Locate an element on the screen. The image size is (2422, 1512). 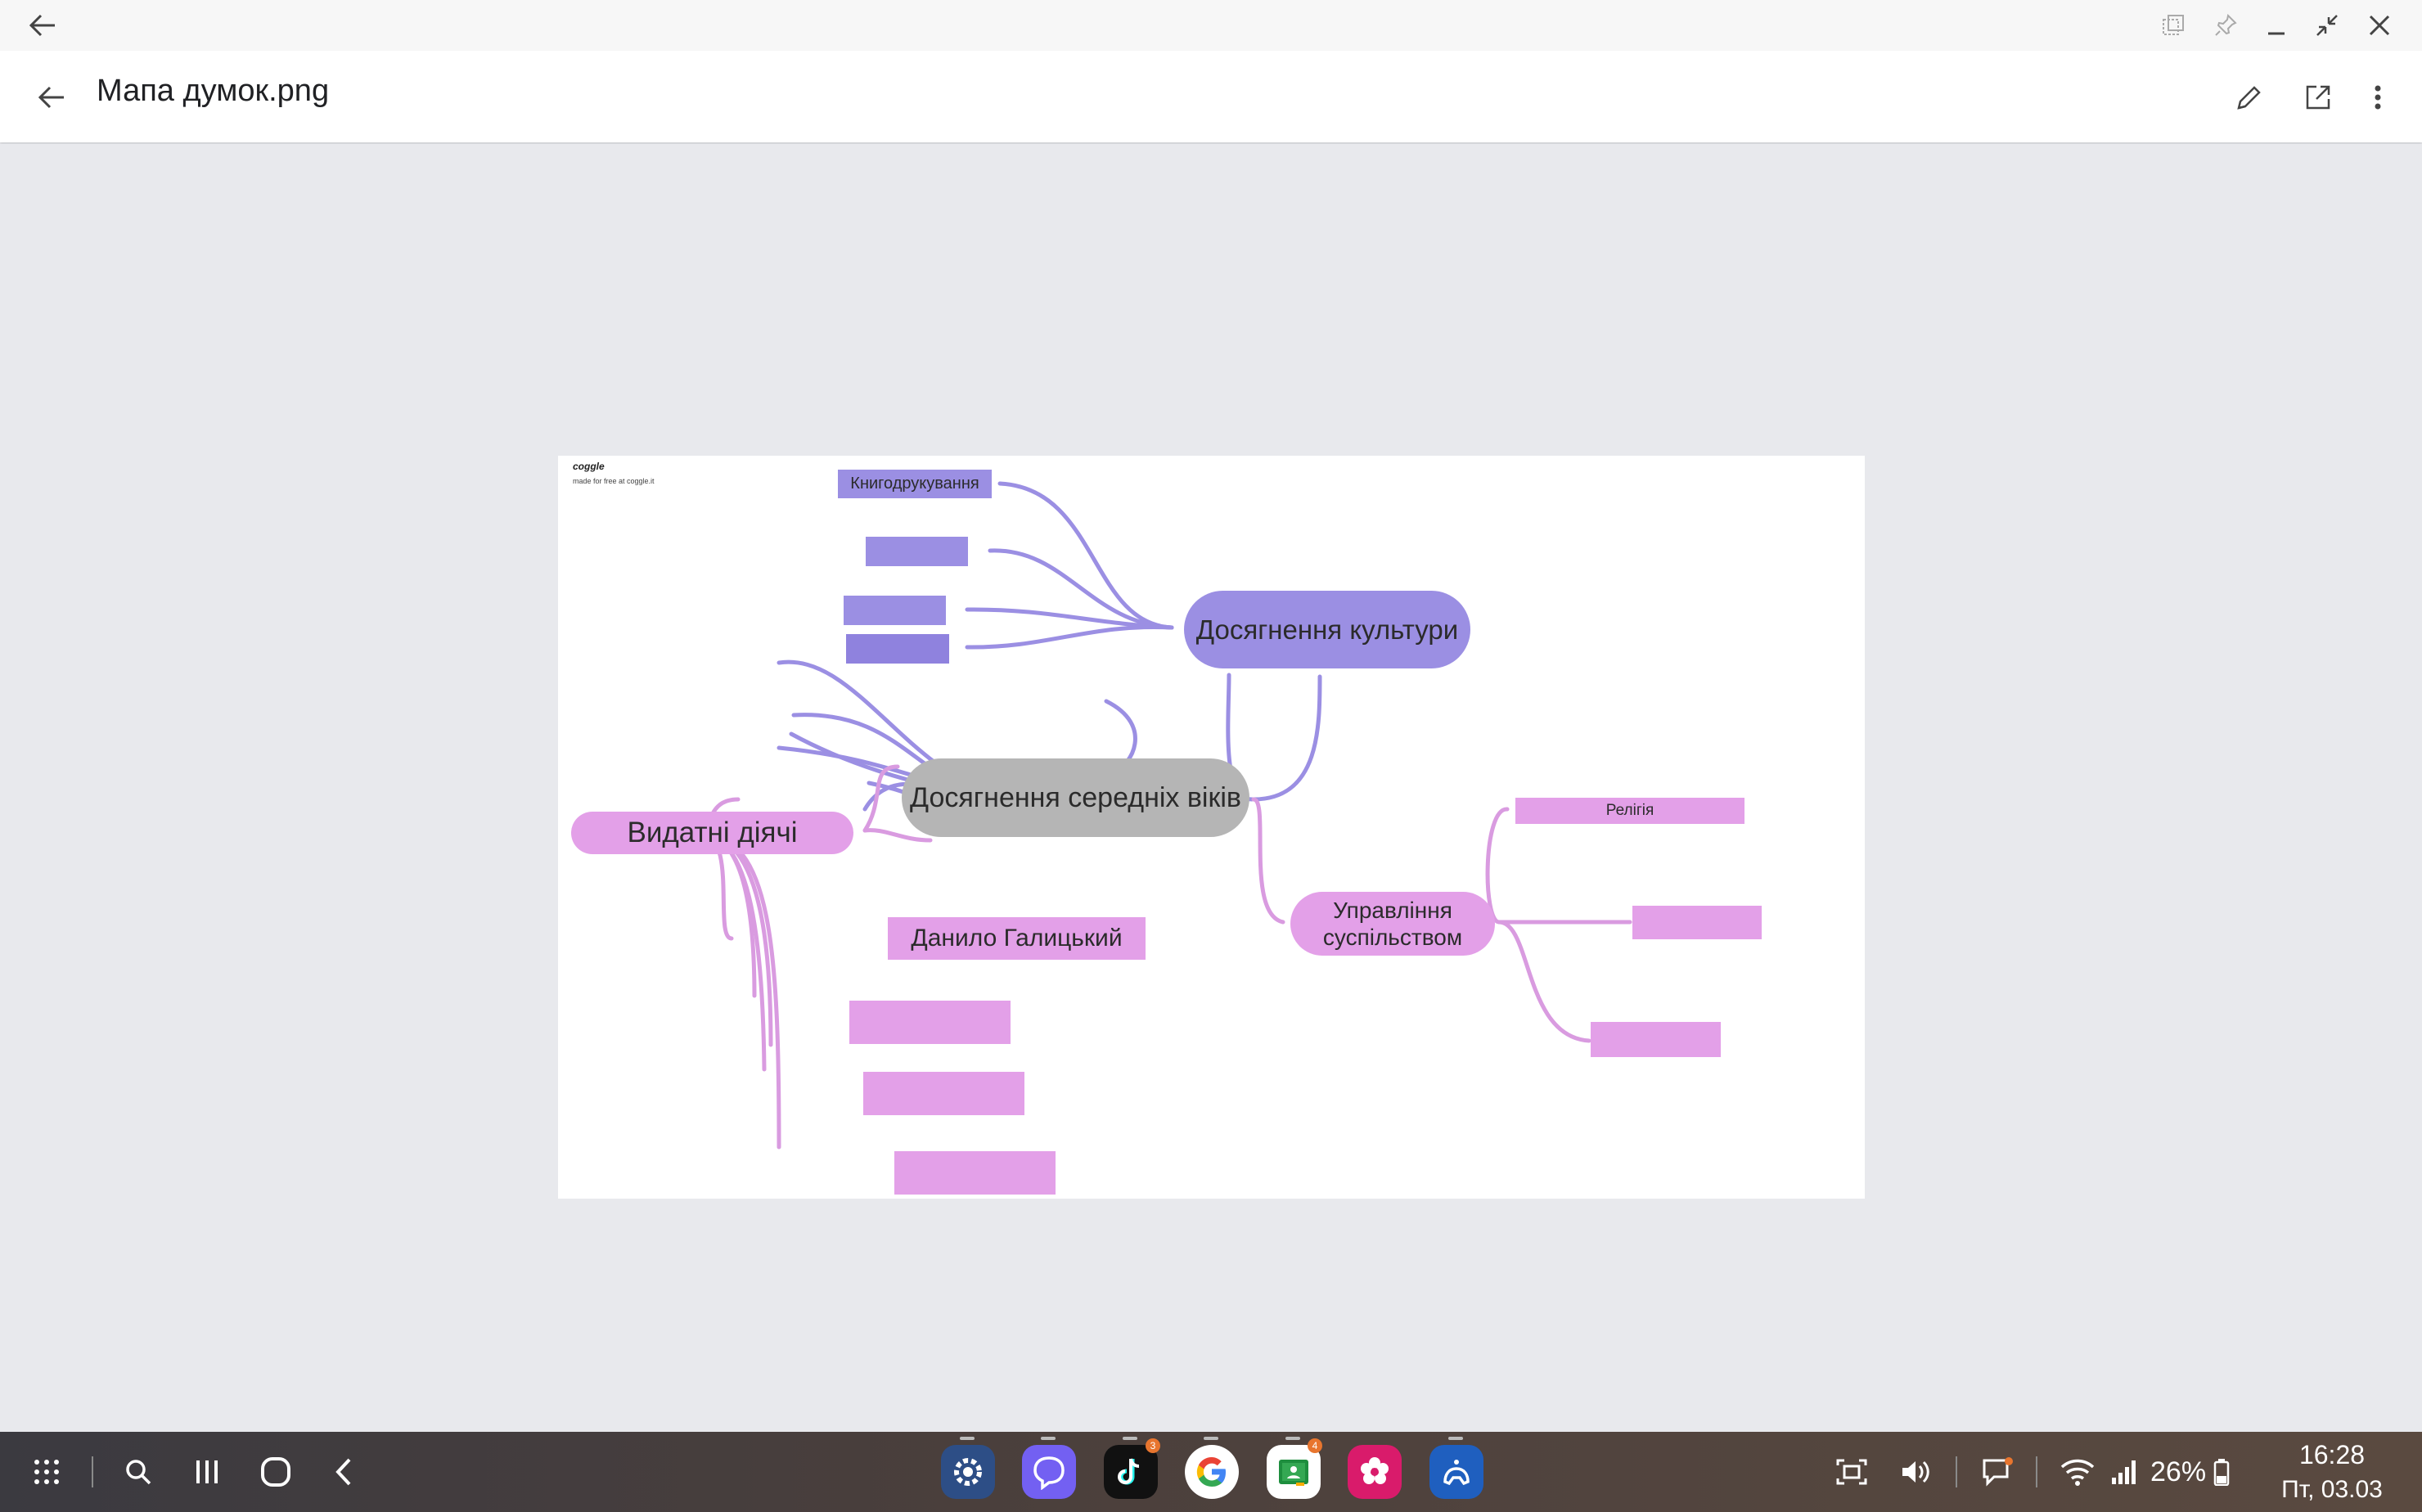
people-leaf-danylo: Данило Галицький is located at coordinates (1017, 939).